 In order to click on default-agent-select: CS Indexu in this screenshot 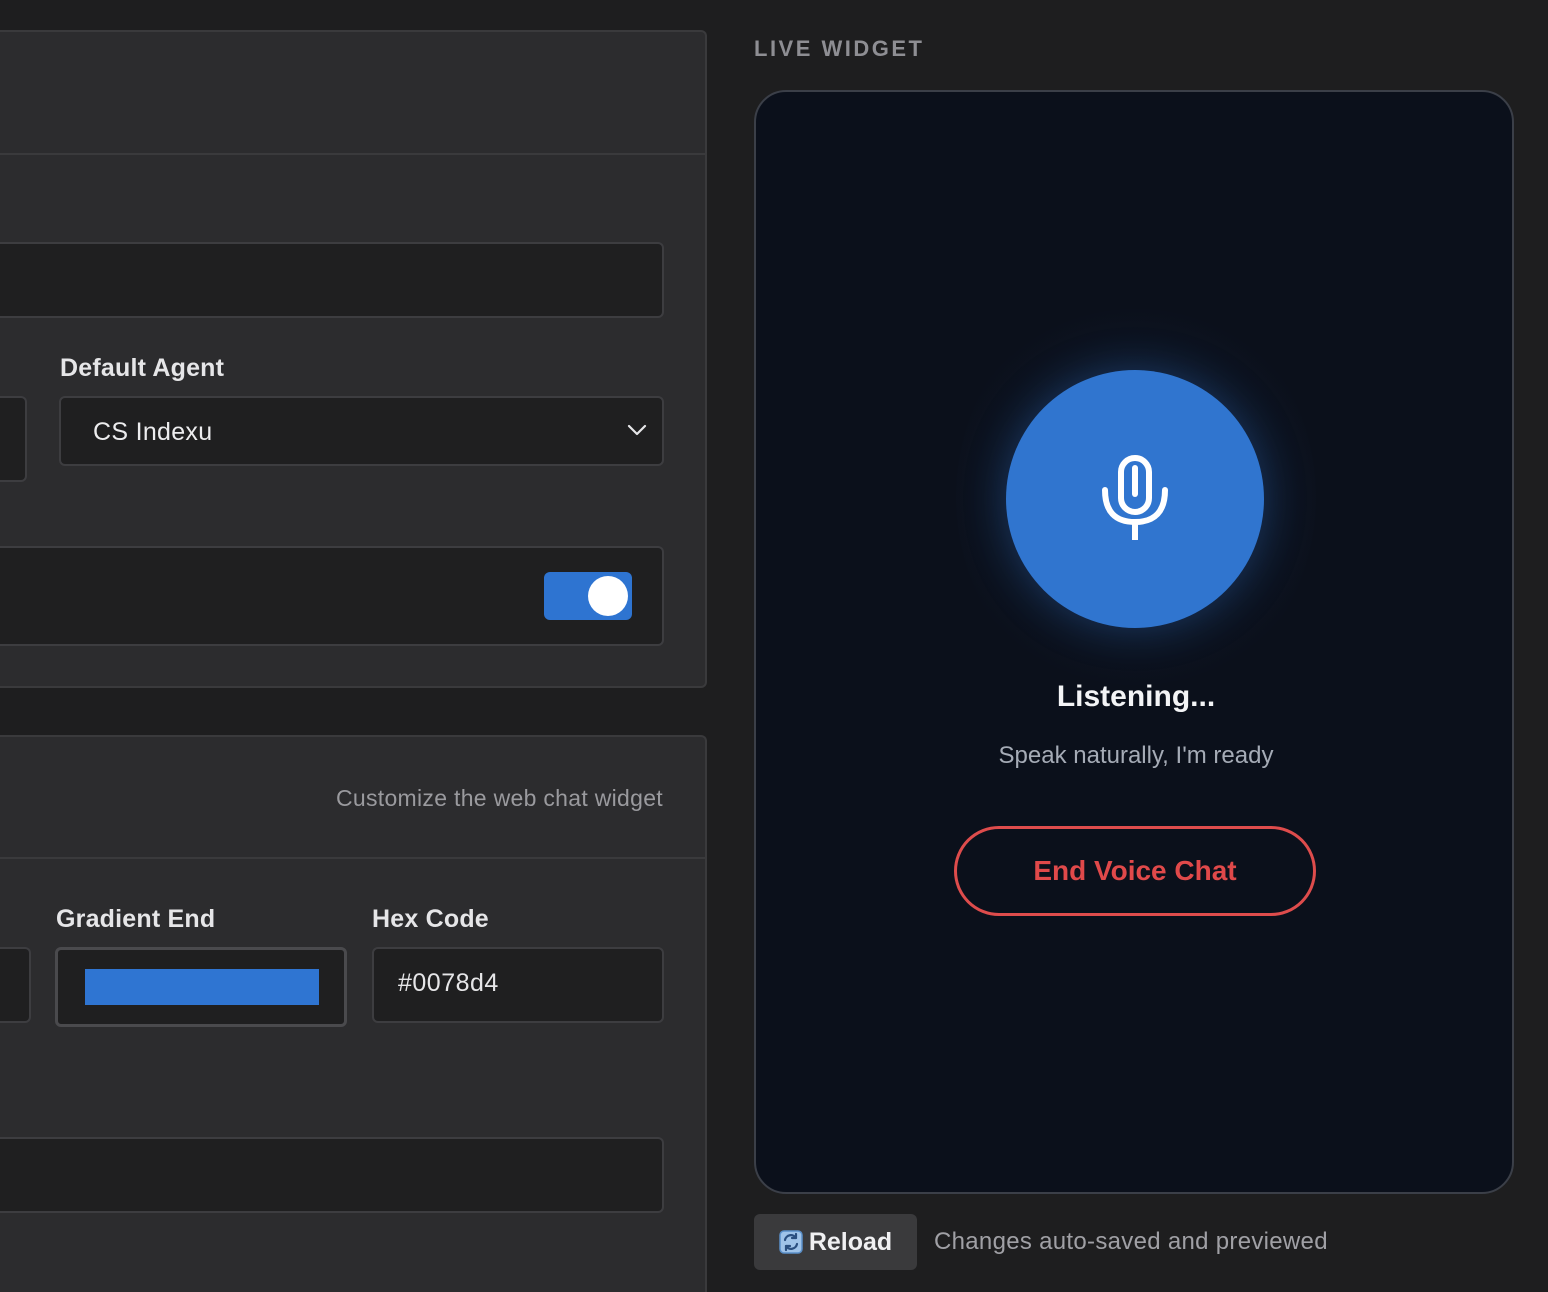, I will do `click(361, 431)`.